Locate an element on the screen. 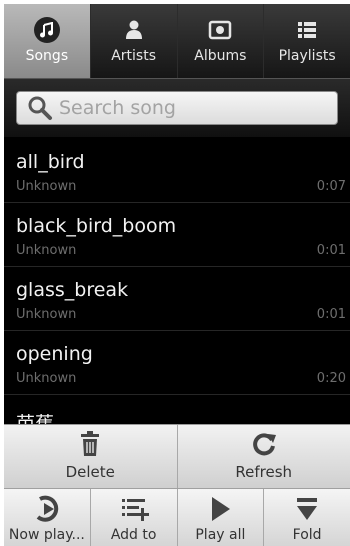 Image resolution: width=350 pixels, height=546 pixels. play-all-button: Play all is located at coordinates (221, 517).